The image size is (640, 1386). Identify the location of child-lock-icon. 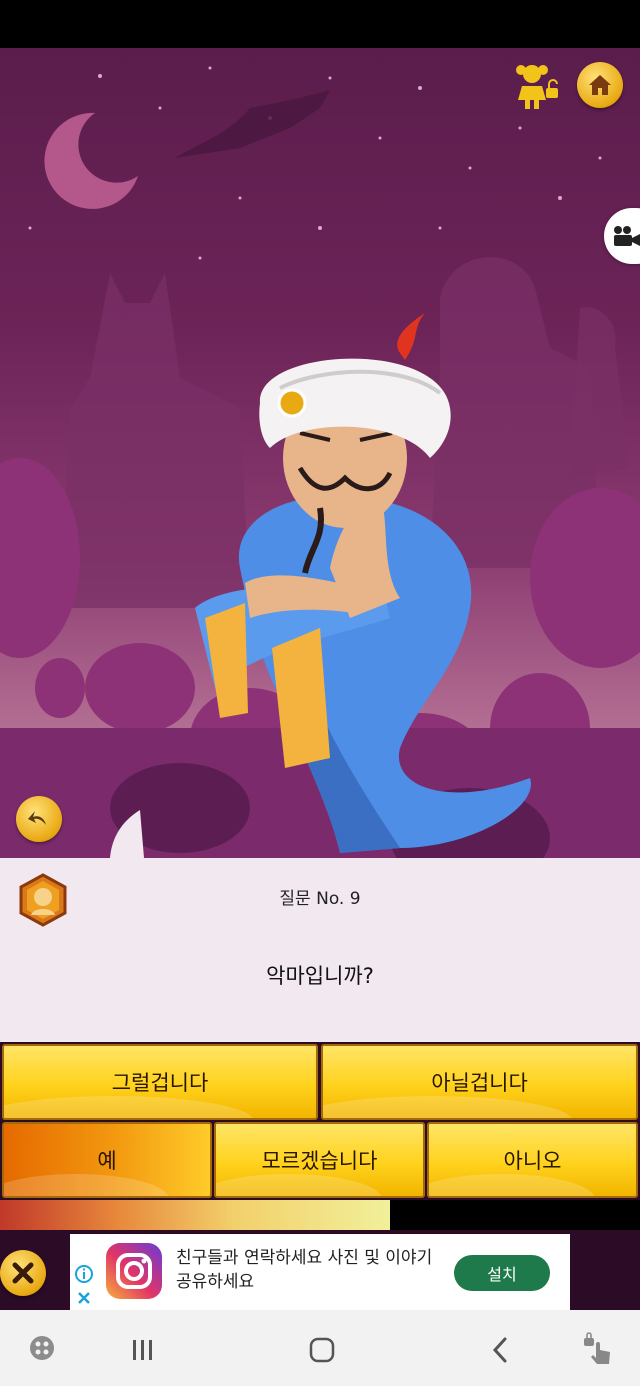
(537, 87).